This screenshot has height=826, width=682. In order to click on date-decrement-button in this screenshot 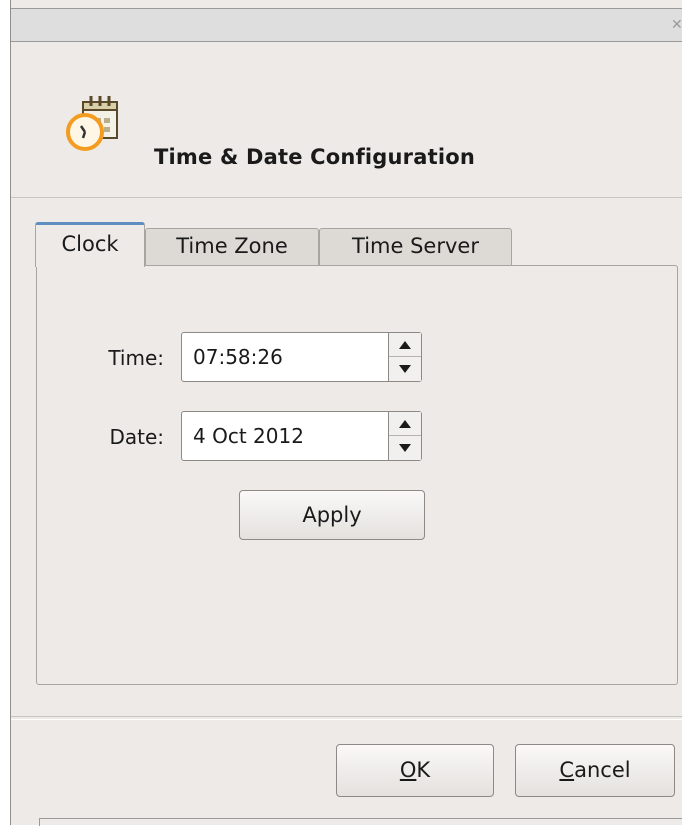, I will do `click(405, 448)`.